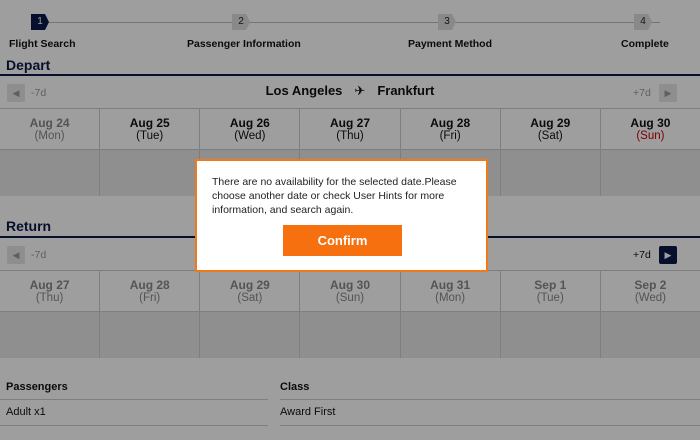 Image resolution: width=700 pixels, height=440 pixels. Describe the element at coordinates (342, 240) in the screenshot. I see `confirm-button: Confirm` at that location.